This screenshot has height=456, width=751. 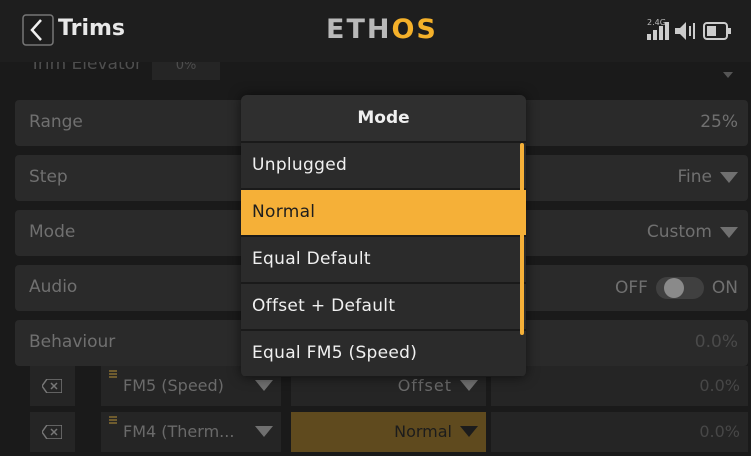 What do you see at coordinates (359, 29) in the screenshot?
I see `logo-main: ETH` at bounding box center [359, 29].